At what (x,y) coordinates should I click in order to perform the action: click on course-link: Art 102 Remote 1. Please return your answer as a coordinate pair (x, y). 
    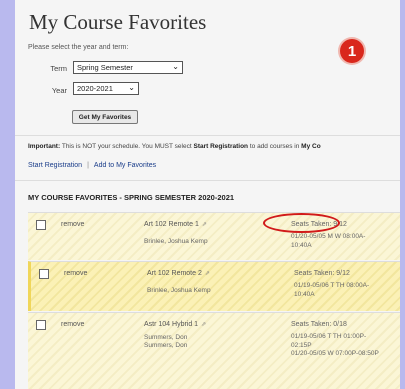
    Looking at the image, I should click on (171, 224).